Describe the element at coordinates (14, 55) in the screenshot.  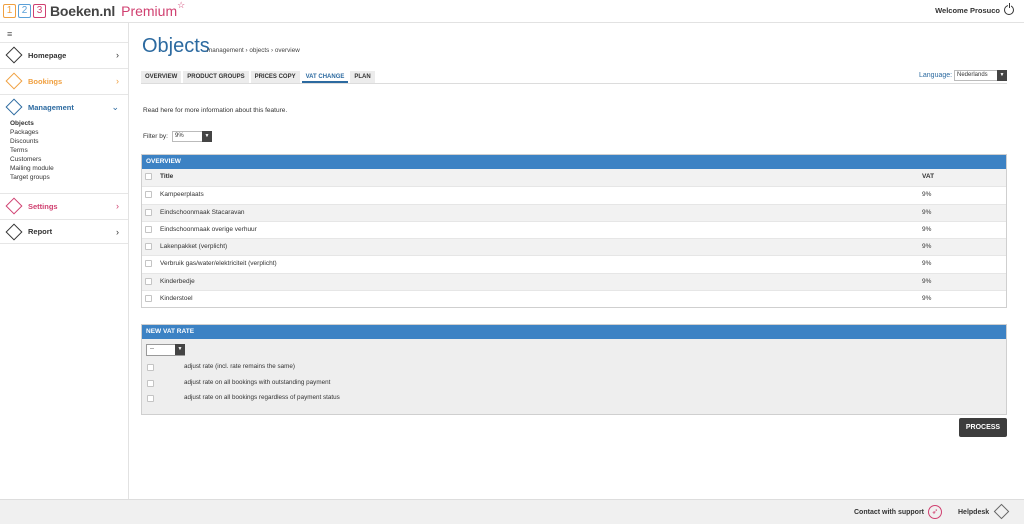
I see `homepage-icon` at that location.